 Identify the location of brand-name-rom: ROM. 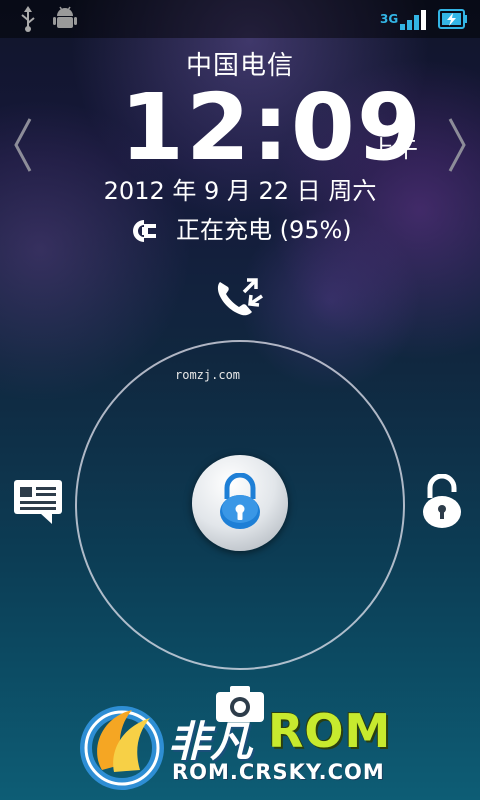
(330, 731).